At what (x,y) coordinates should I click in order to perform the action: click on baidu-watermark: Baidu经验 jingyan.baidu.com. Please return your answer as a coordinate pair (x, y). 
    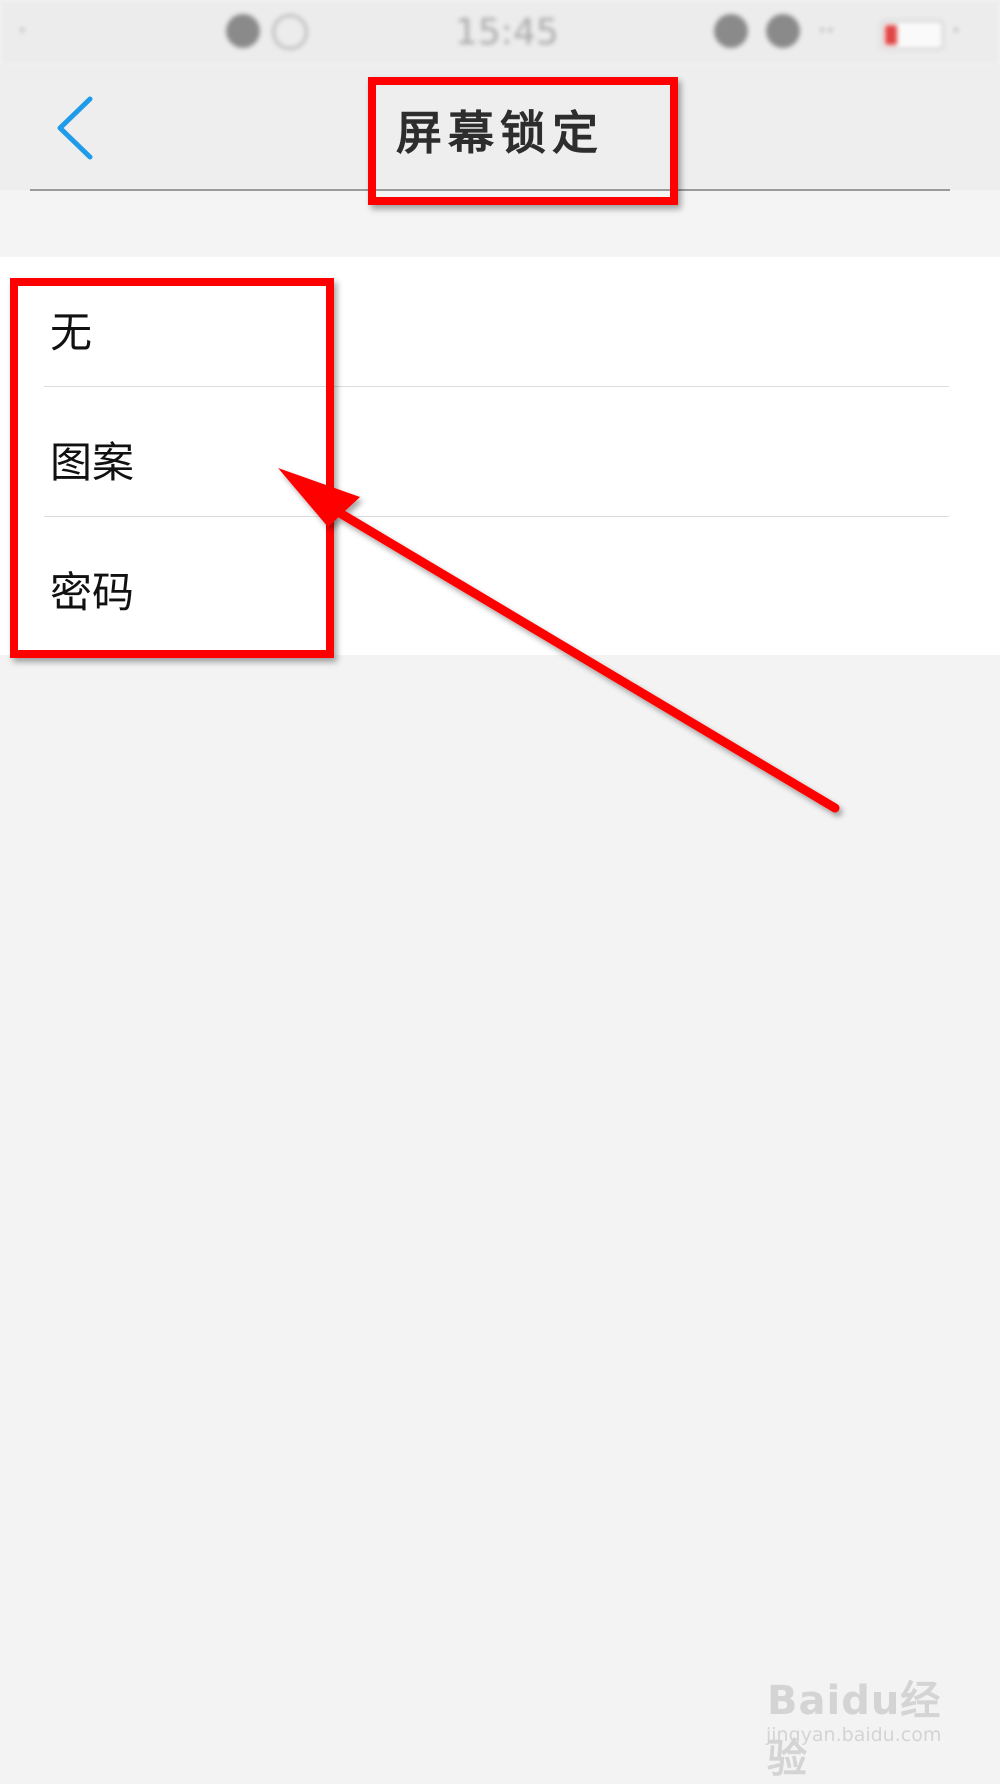
    Looking at the image, I should click on (872, 1725).